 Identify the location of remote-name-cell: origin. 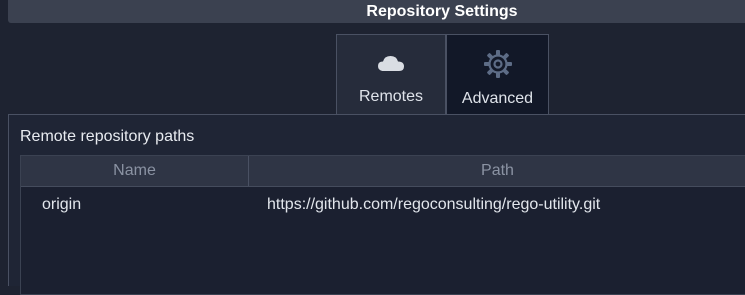
(62, 204).